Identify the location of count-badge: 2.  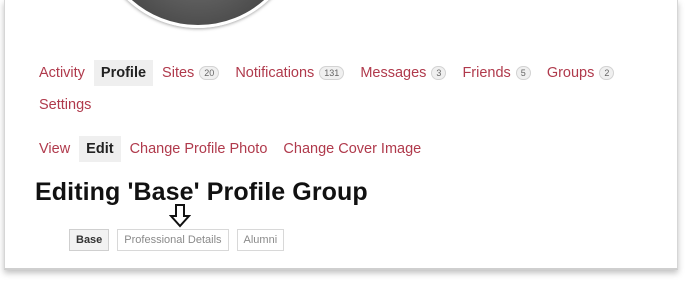
(607, 73).